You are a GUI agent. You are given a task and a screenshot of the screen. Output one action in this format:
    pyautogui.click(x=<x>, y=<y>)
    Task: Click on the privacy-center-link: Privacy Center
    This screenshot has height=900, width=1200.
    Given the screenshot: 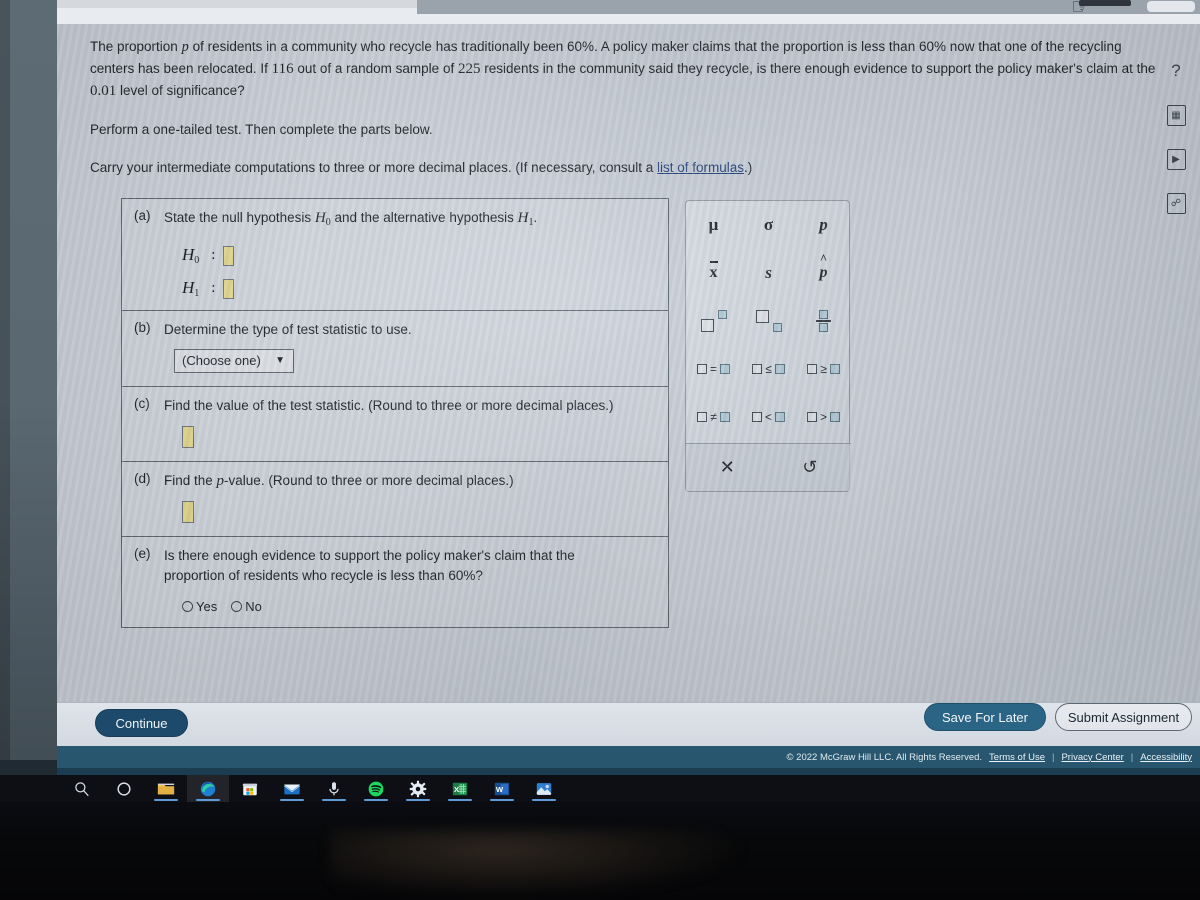 What is the action you would take?
    pyautogui.click(x=1092, y=757)
    